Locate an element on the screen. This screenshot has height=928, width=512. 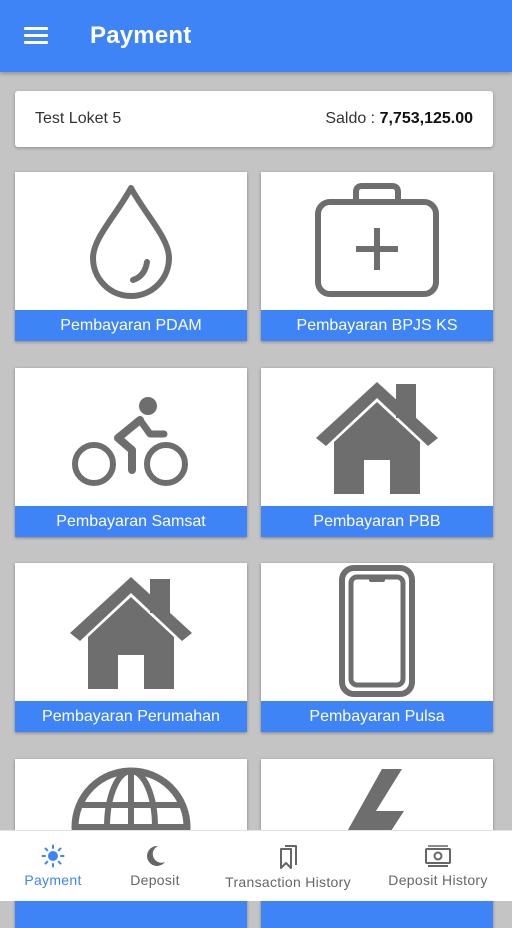
nav-label: Deposit History is located at coordinates (438, 880).